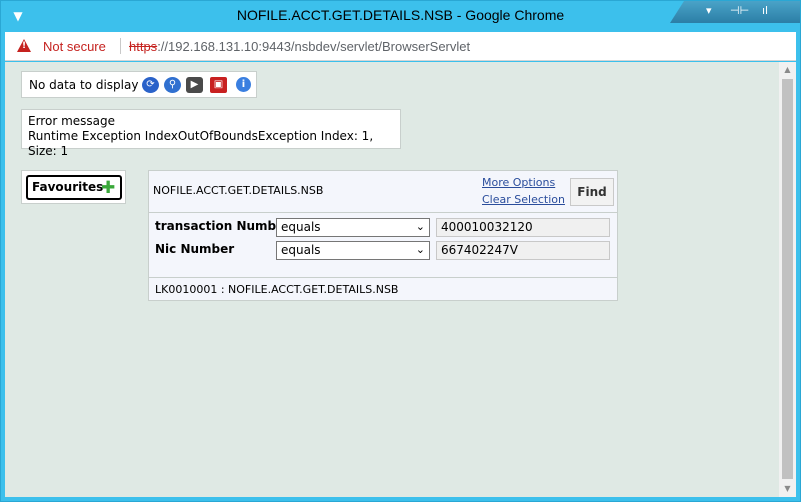 This screenshot has height=502, width=801. I want to click on criteria-value-input: 400010032120, so click(523, 227).